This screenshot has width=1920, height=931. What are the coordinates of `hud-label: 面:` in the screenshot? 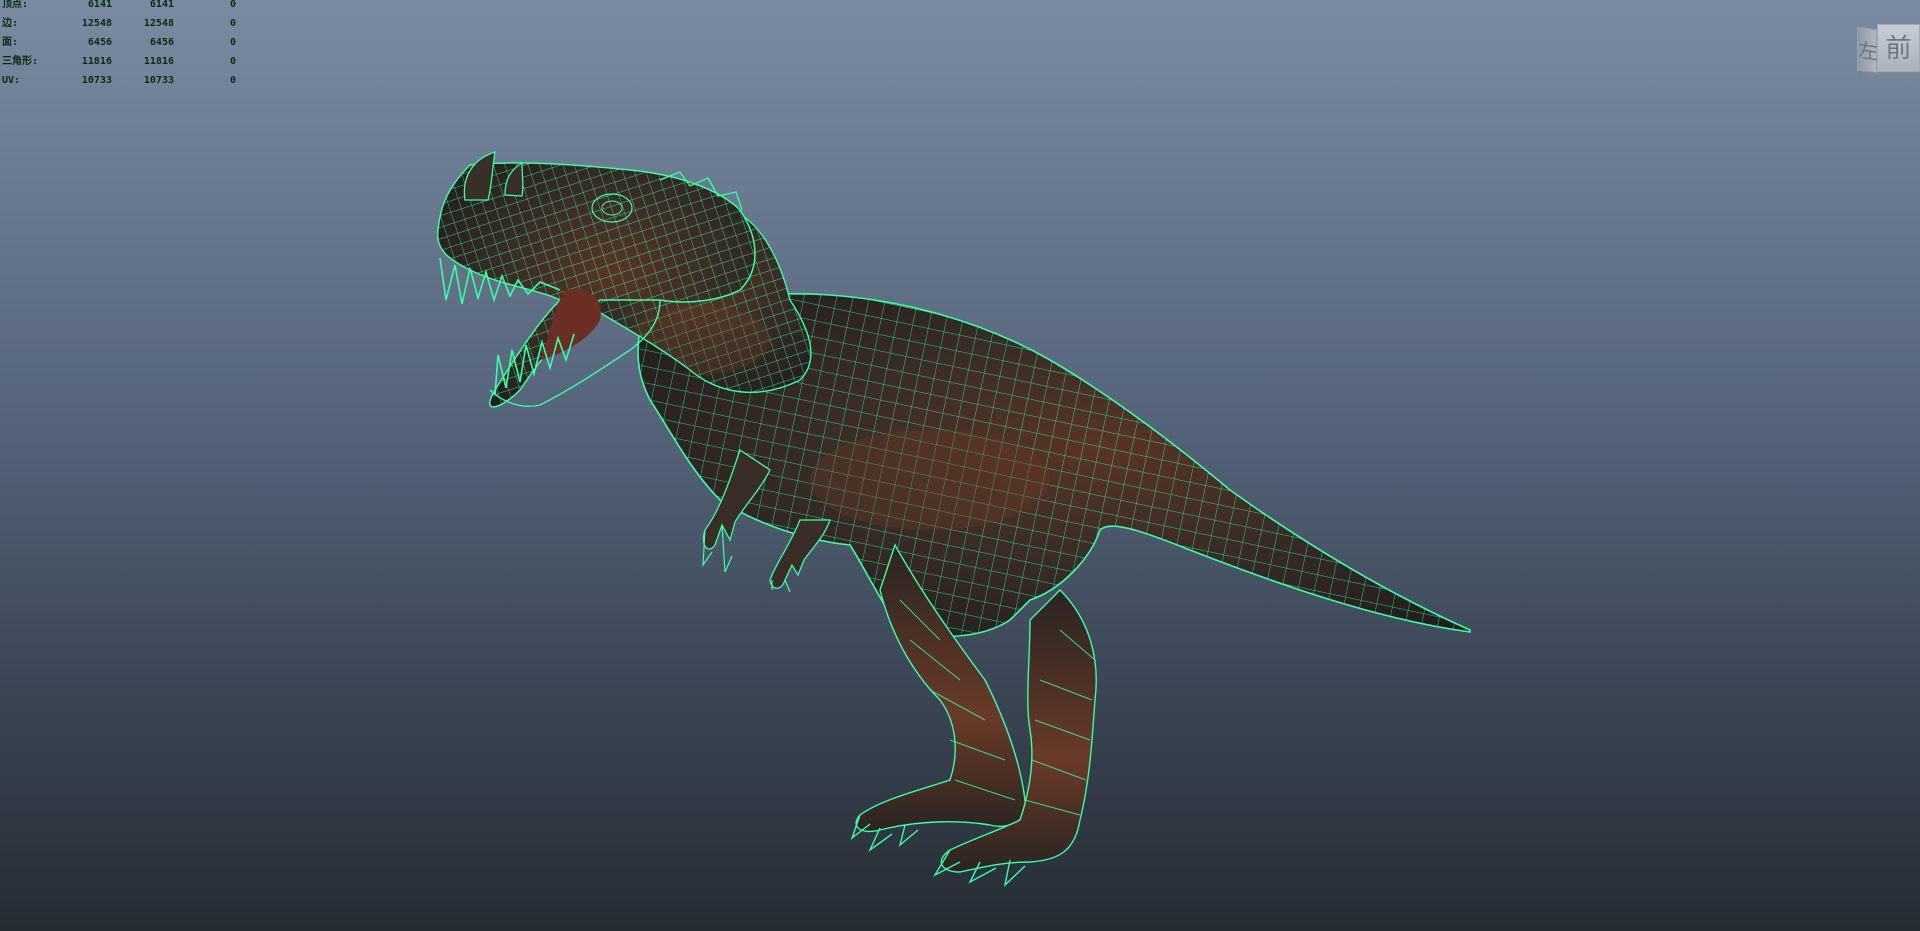 It's located at (10, 42).